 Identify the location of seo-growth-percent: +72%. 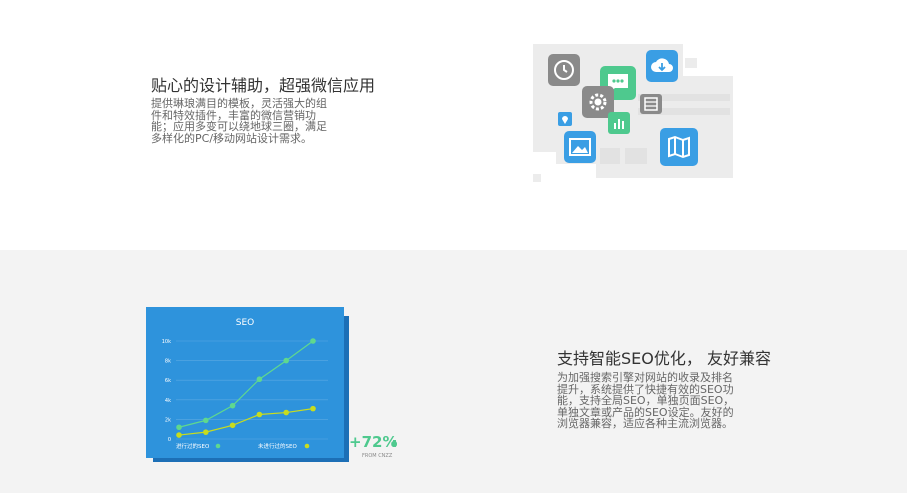
(373, 442).